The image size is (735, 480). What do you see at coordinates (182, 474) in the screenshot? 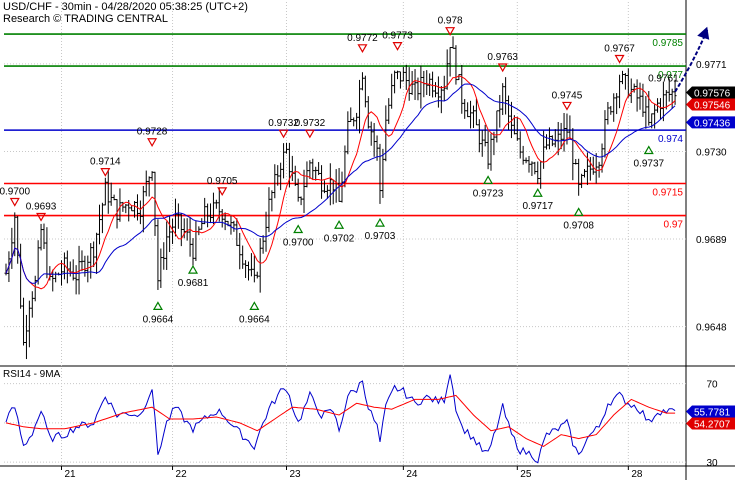
I see `time-tick-label: 22` at bounding box center [182, 474].